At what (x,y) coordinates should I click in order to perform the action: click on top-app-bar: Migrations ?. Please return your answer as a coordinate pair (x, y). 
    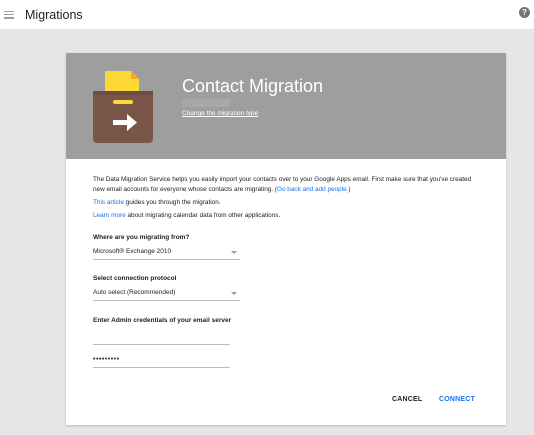
    Looking at the image, I should click on (267, 14).